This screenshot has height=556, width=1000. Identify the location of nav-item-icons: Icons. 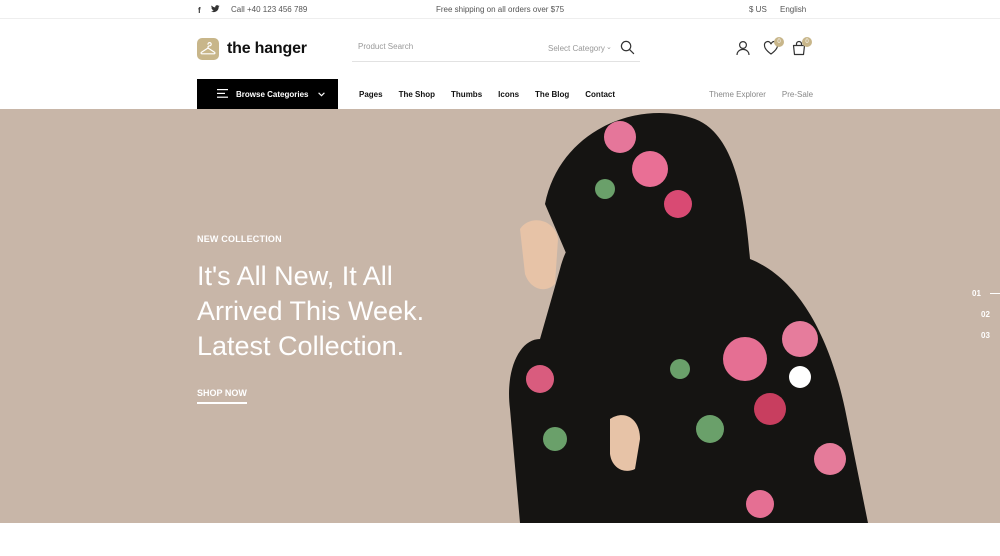
(508, 94).